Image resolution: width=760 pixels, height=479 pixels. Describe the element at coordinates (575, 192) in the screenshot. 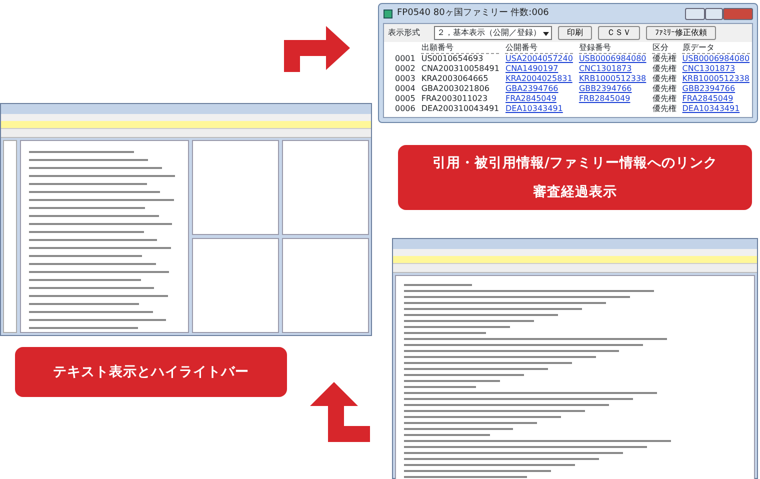

I see `caption-text: 審査経過表示` at that location.